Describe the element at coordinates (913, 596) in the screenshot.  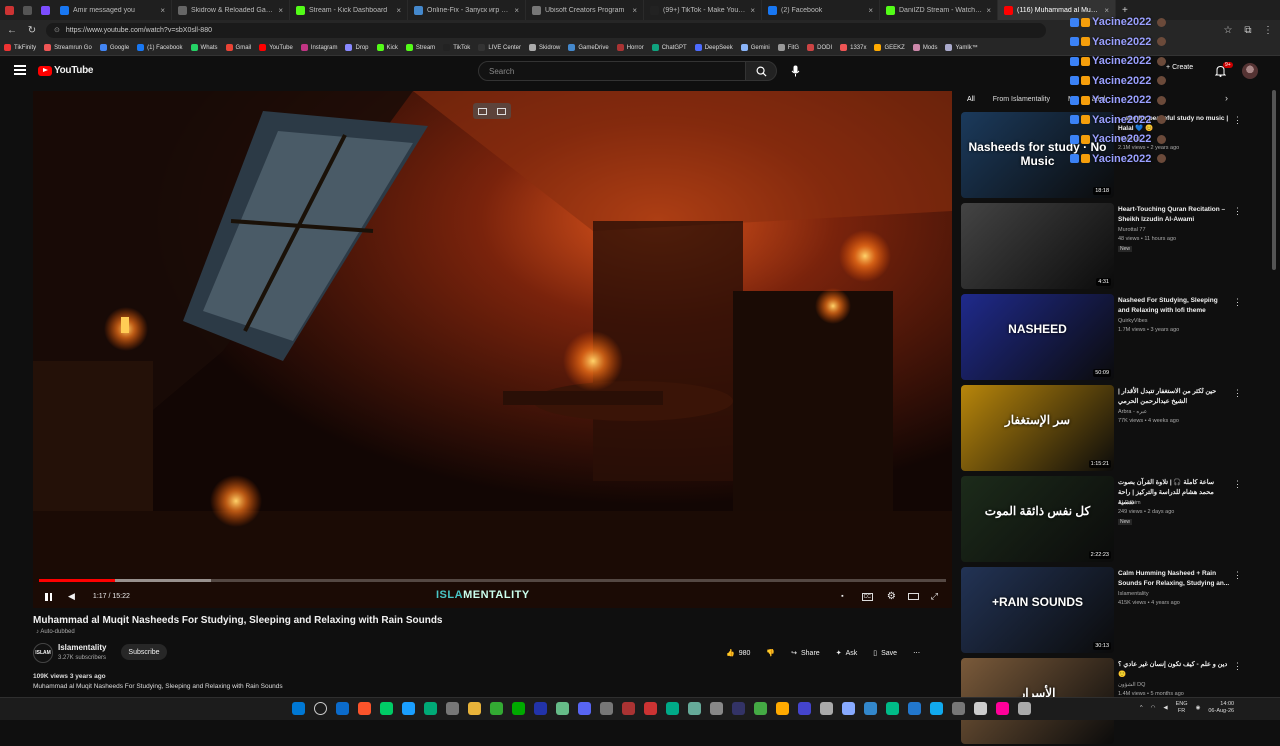
I see `theater-mode-icon` at that location.